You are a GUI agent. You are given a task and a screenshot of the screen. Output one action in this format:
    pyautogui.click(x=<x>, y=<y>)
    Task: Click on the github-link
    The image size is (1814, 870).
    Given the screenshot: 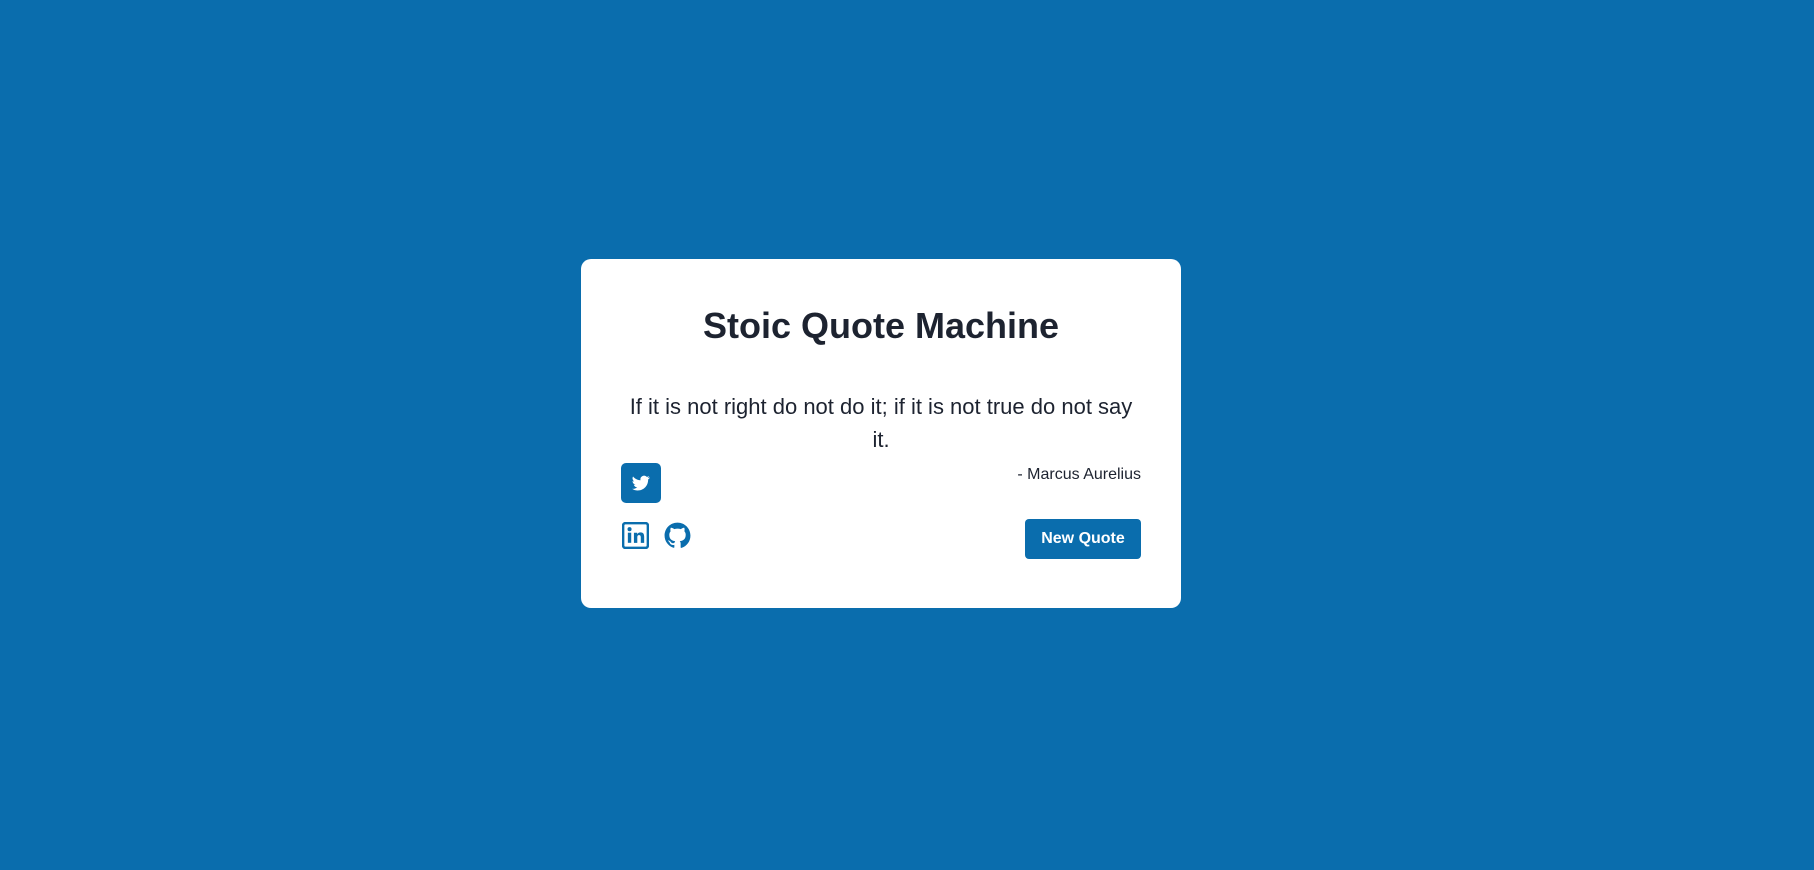 What is the action you would take?
    pyautogui.click(x=677, y=535)
    